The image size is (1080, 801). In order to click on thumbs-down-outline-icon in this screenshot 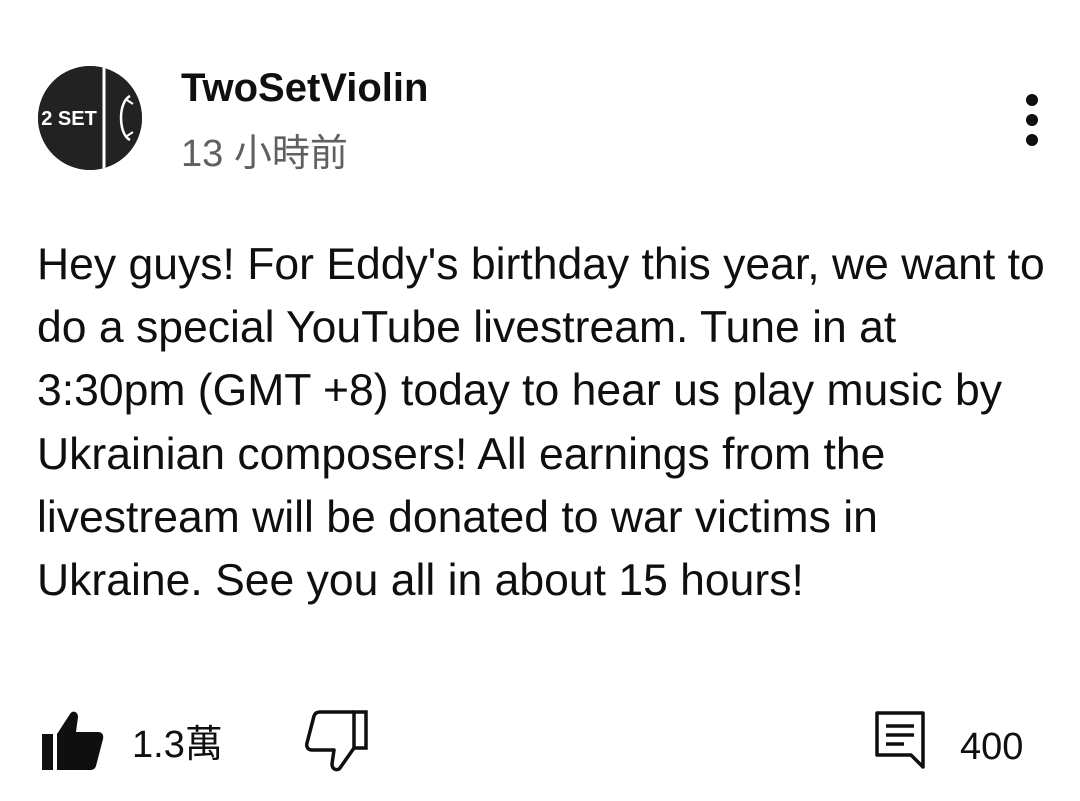, I will do `click(336, 741)`.